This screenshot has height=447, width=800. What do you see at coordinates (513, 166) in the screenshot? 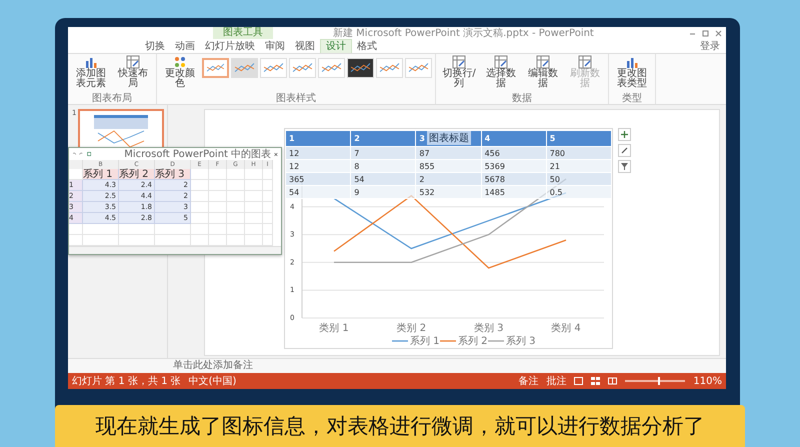
I see `table-cell: 5369` at bounding box center [513, 166].